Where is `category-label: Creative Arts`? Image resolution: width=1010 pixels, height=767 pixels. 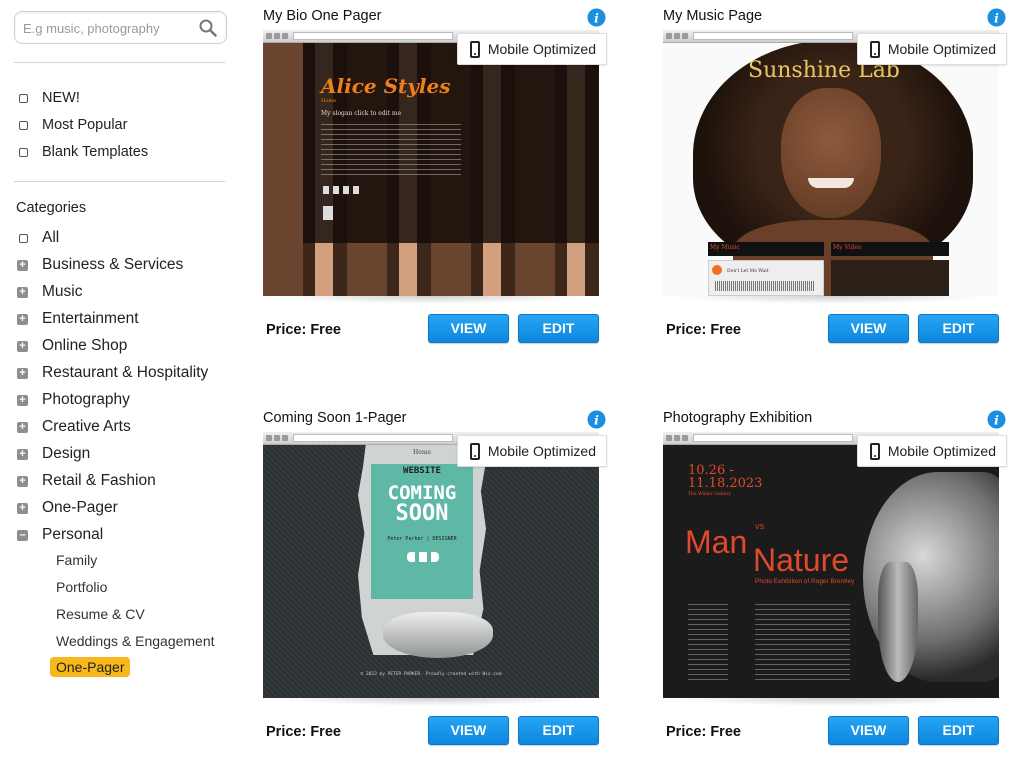 category-label: Creative Arts is located at coordinates (86, 426).